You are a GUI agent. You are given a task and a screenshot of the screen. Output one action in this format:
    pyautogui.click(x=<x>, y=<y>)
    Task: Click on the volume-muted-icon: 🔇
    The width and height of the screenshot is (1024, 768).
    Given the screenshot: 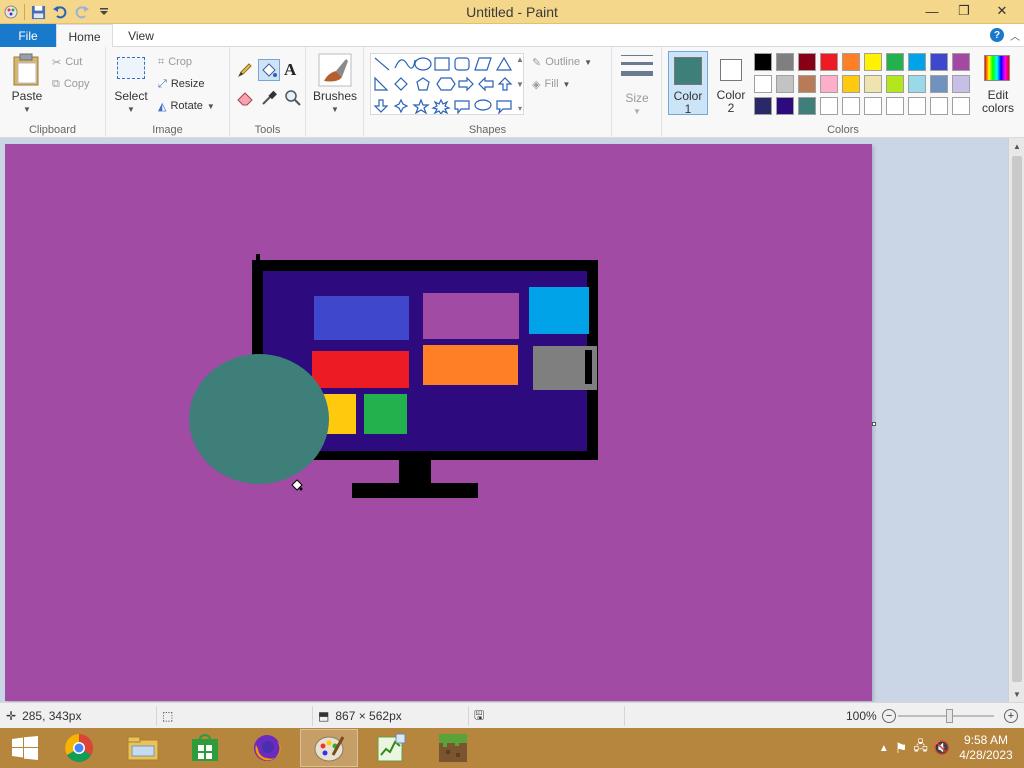 What is the action you would take?
    pyautogui.click(x=942, y=748)
    